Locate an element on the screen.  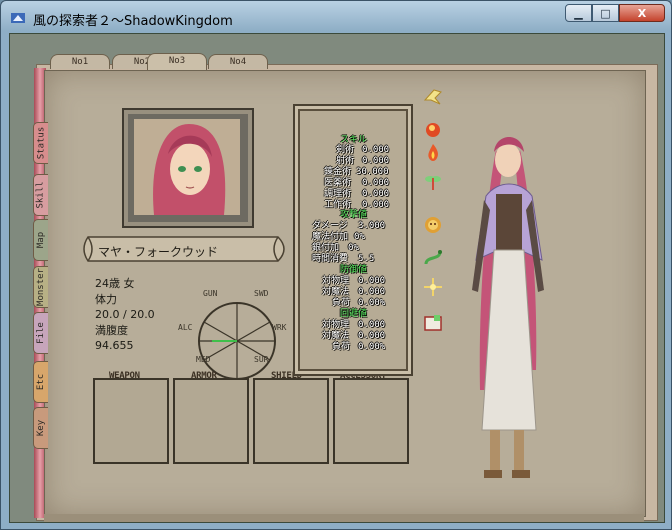
skill-label: 調理術 is located at coordinates (338, 194).